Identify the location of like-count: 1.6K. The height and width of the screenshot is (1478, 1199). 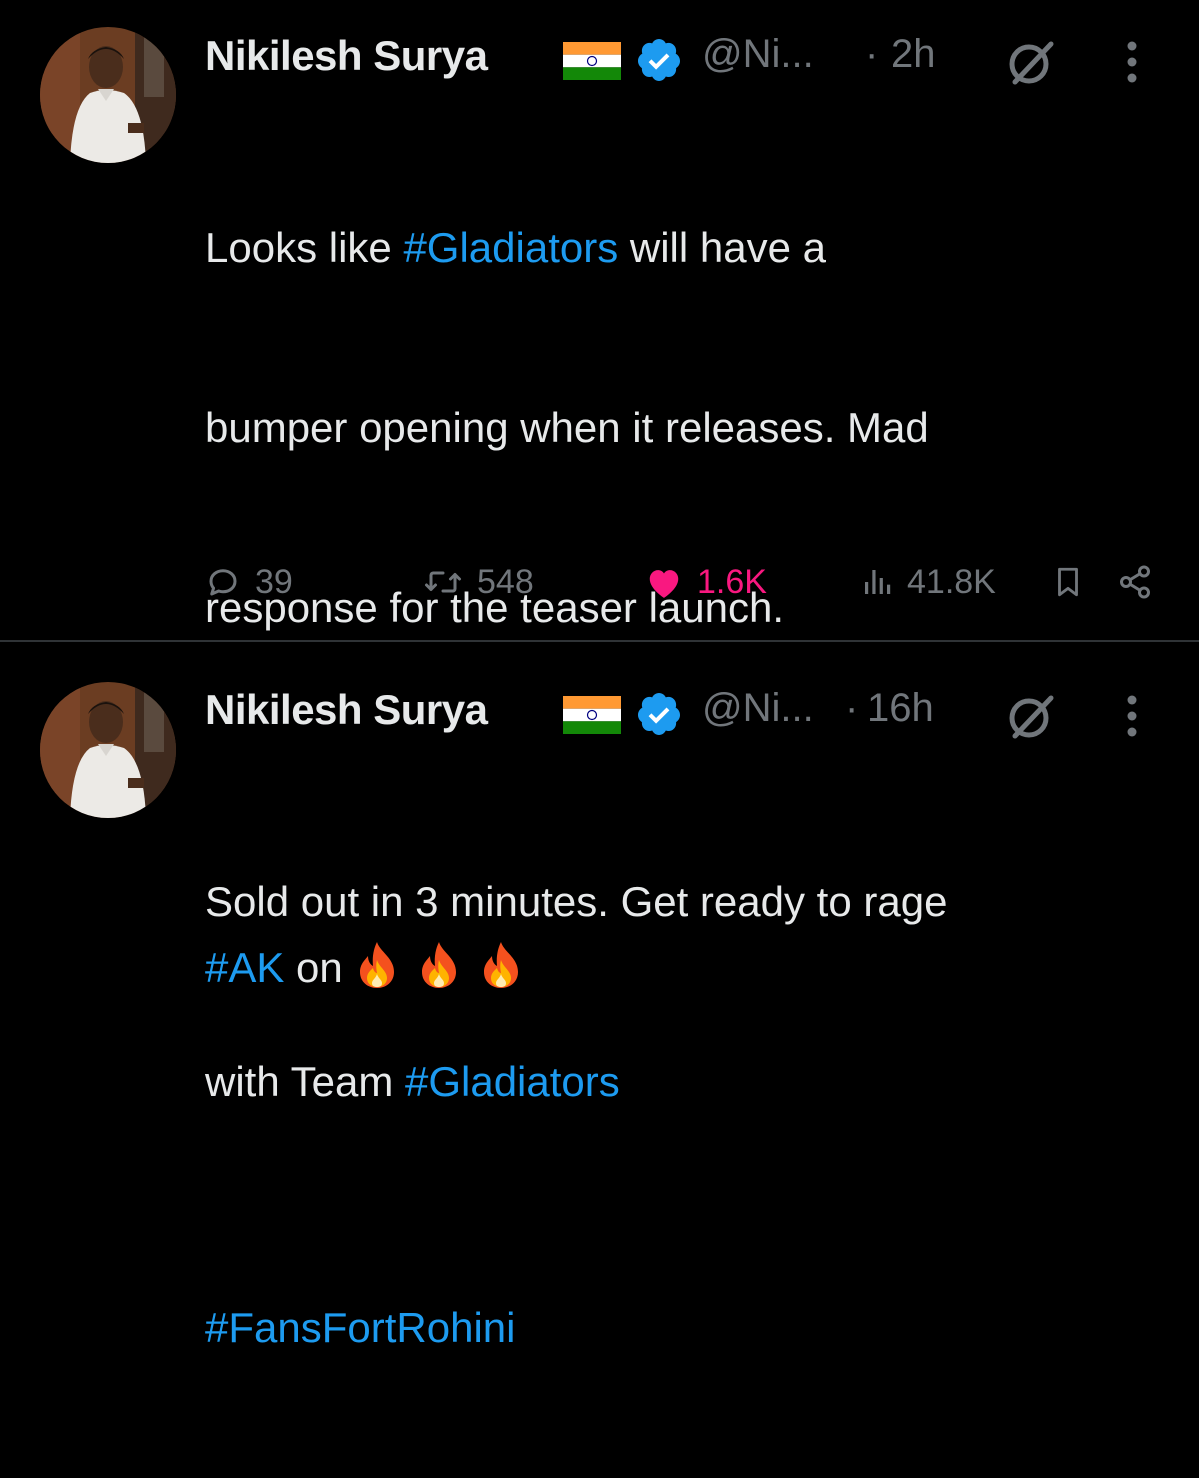
(732, 581).